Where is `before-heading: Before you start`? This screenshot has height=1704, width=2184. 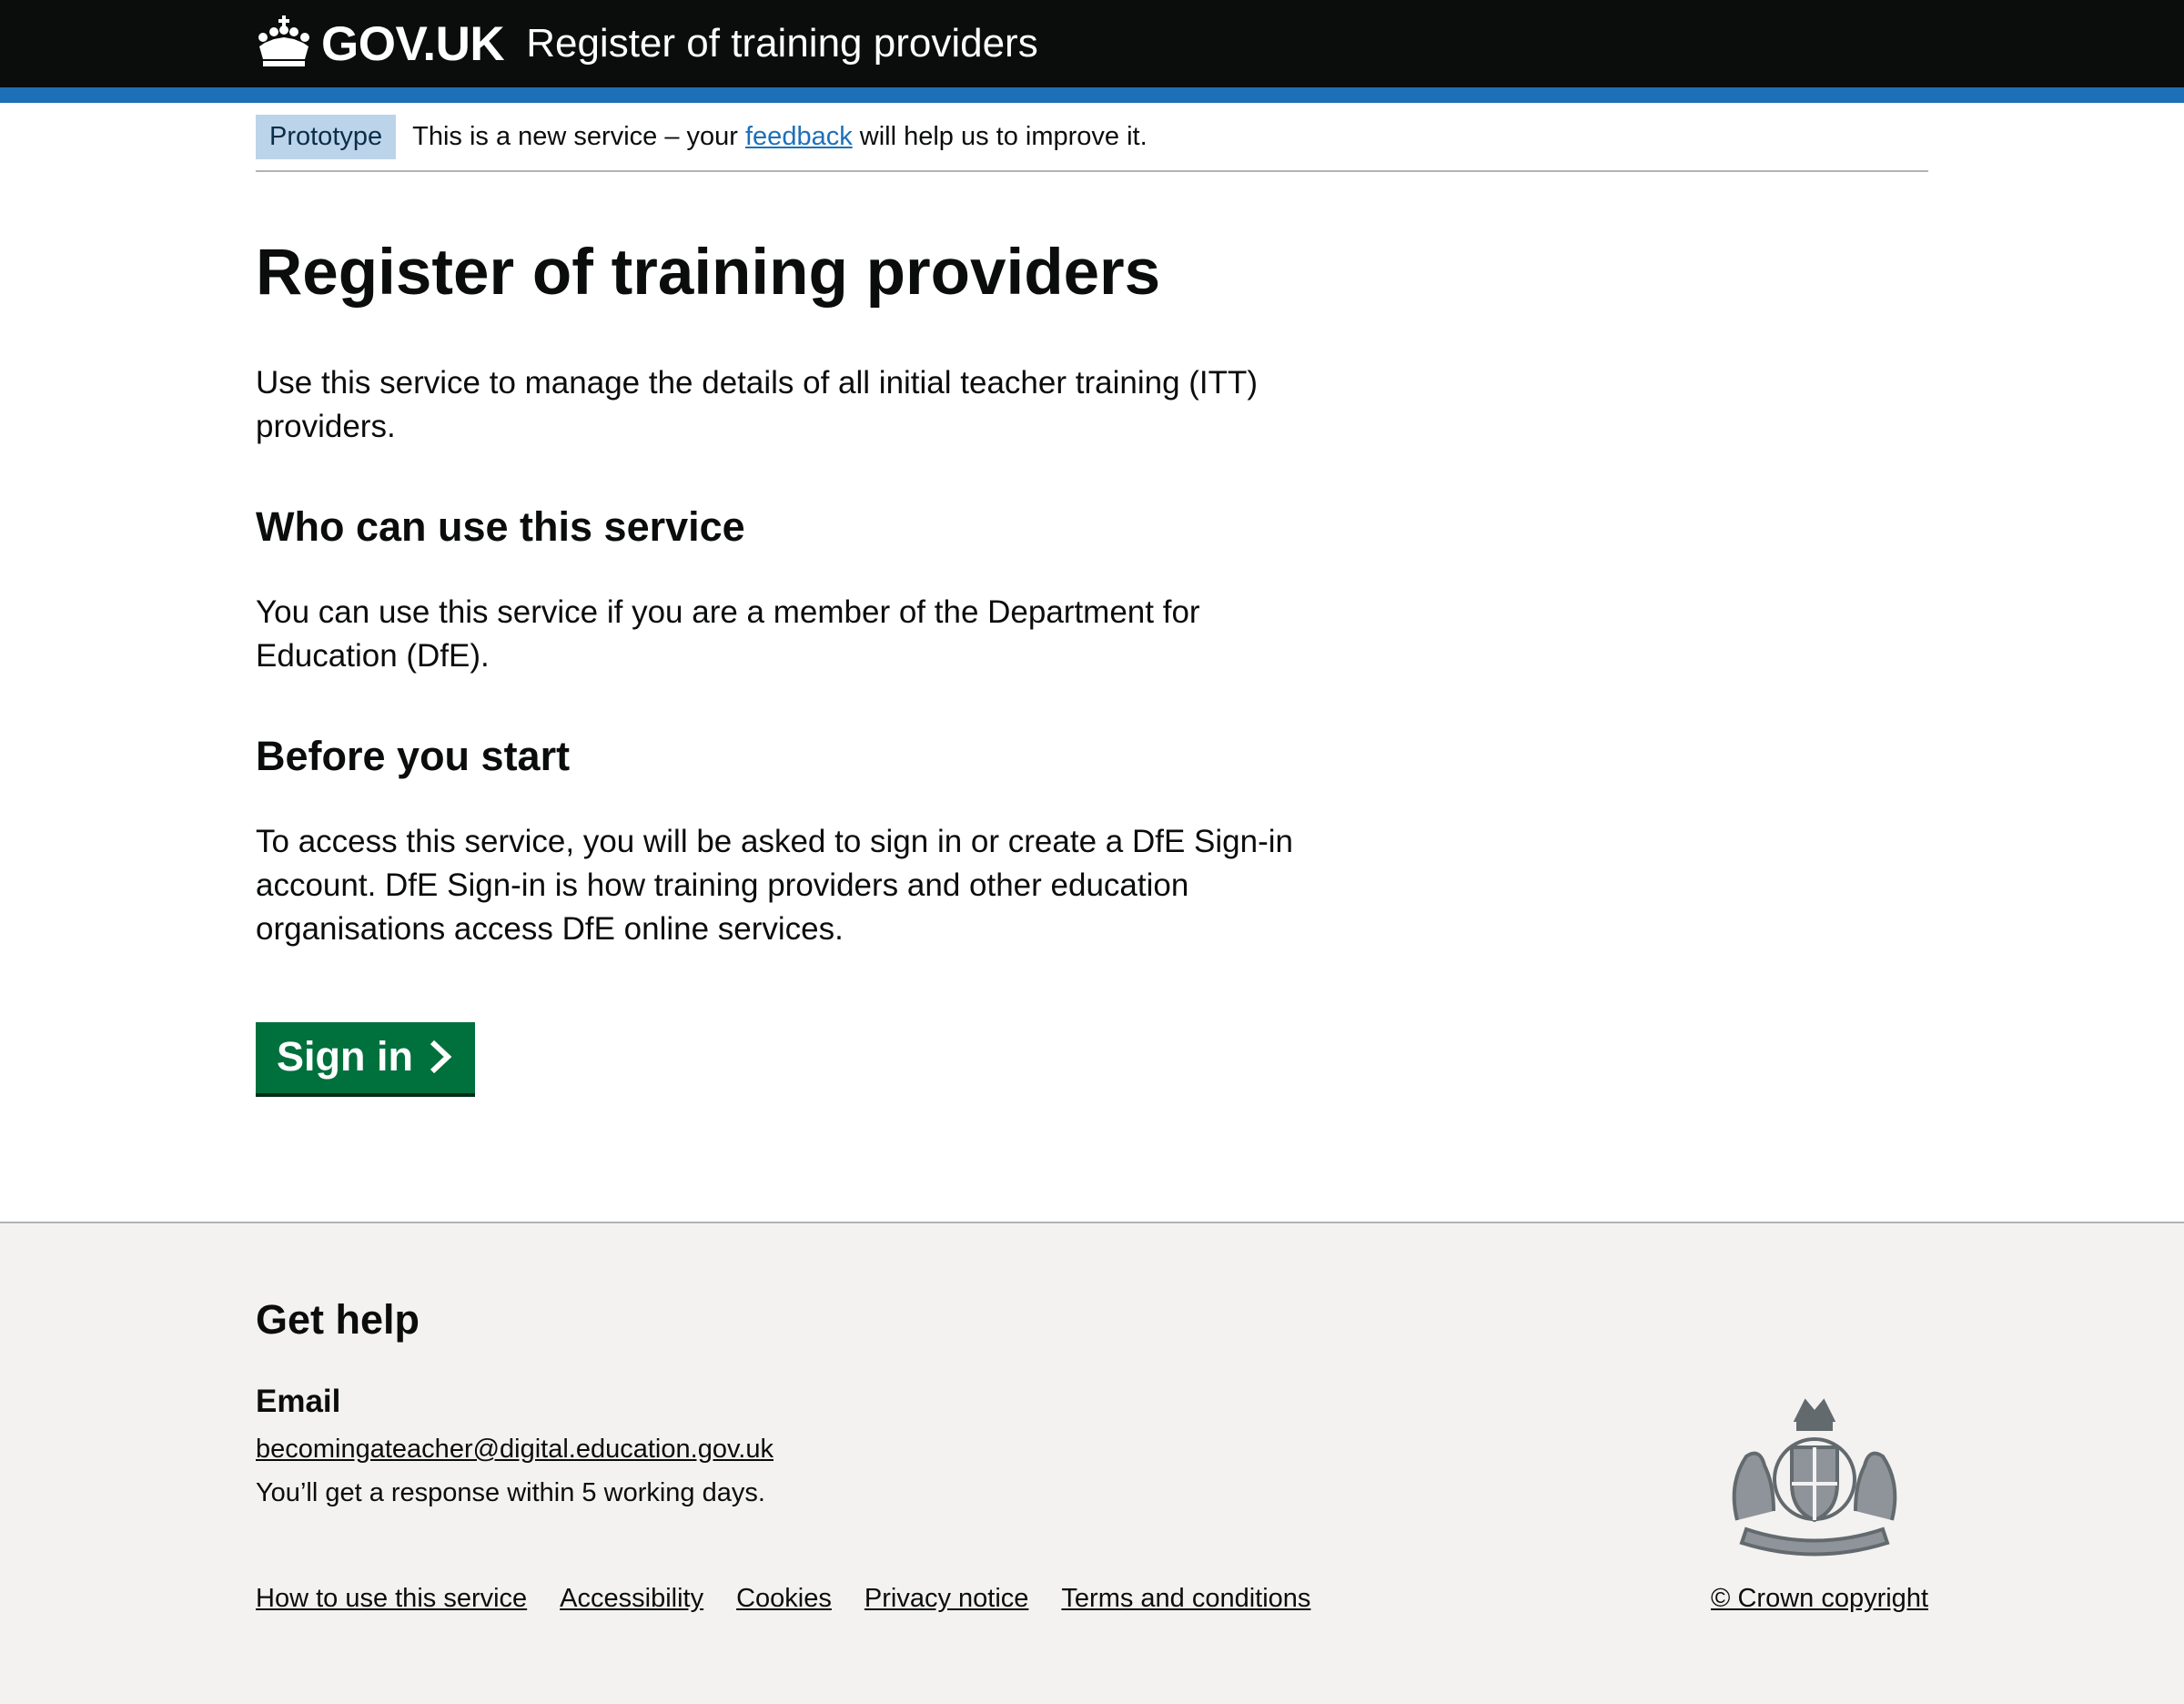 before-heading: Before you start is located at coordinates (414, 756).